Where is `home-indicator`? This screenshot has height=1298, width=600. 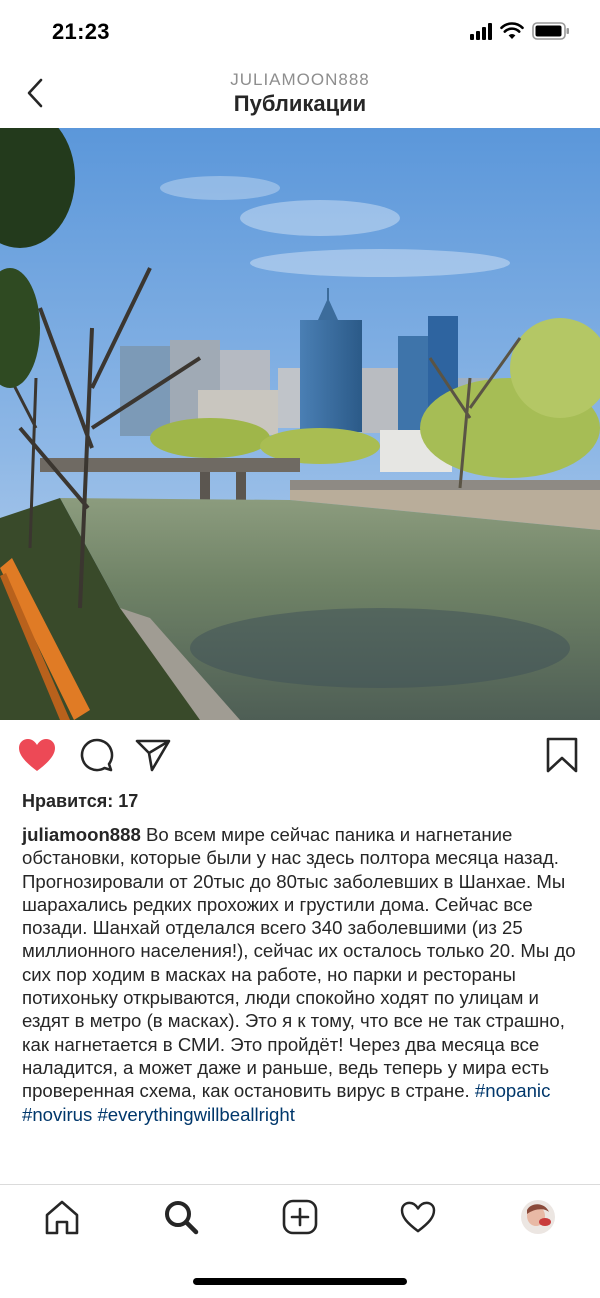
home-indicator is located at coordinates (300, 1281).